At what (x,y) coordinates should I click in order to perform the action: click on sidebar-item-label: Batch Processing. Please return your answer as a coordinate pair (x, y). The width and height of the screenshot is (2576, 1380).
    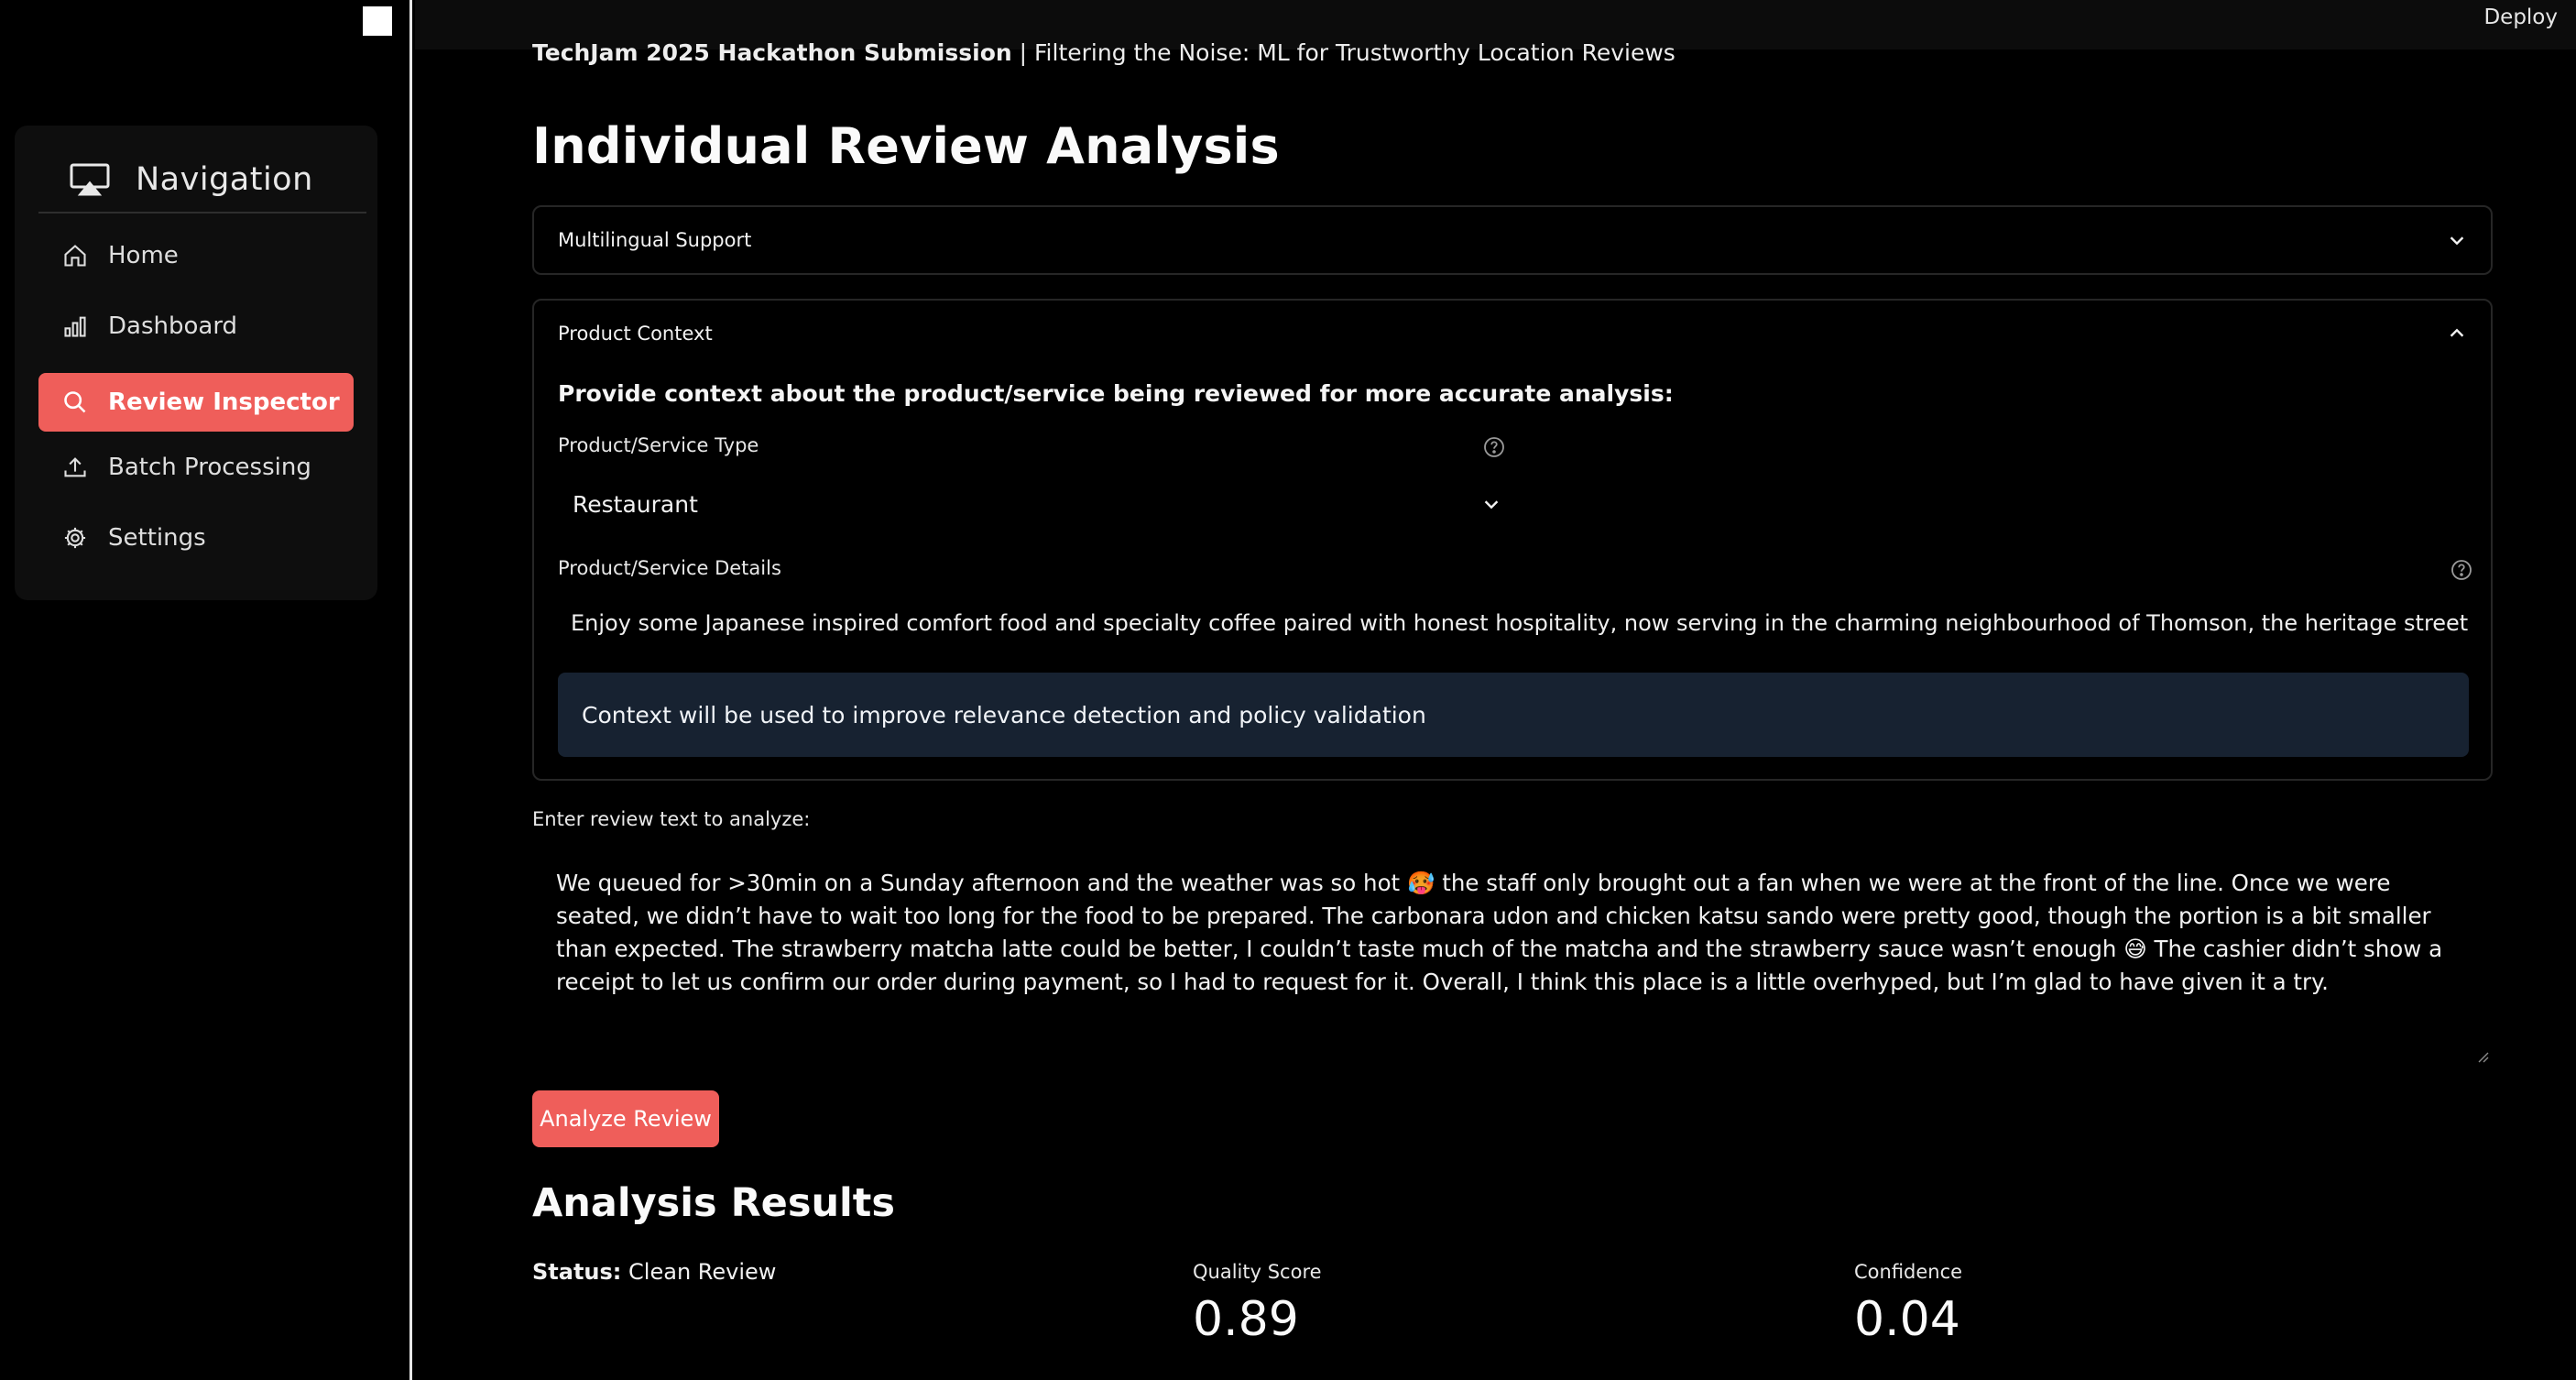
    Looking at the image, I should click on (210, 467).